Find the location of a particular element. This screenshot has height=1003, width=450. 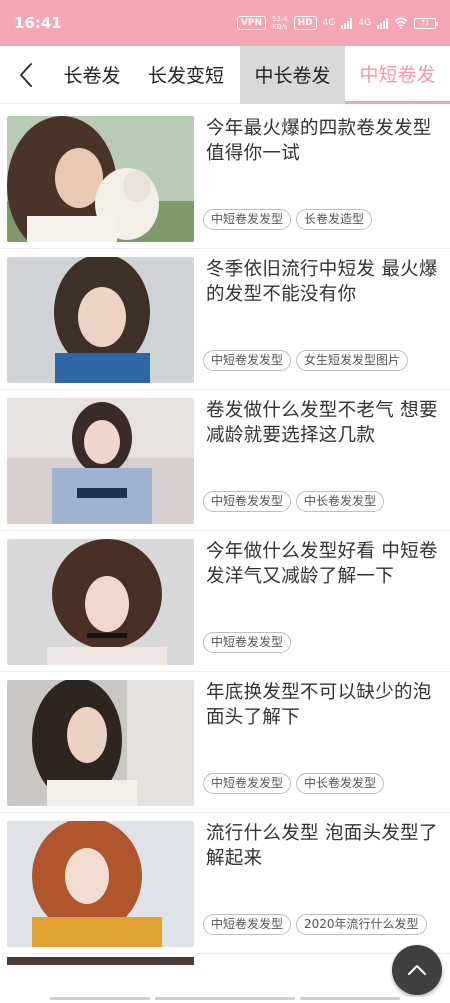

article-item: 今年最火爆的四款卷发发型值得你一试 中短卷发发型 长卷发造型 is located at coordinates (225, 178).